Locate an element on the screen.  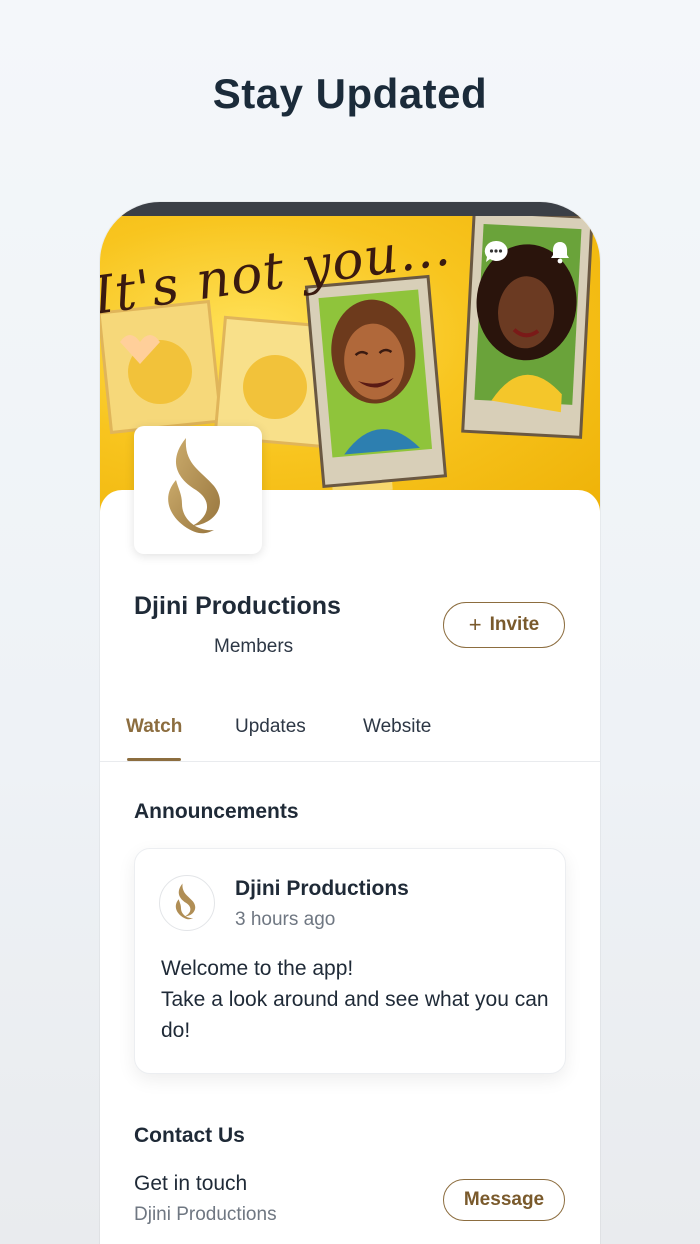
tab-watch: Watch is located at coordinates (154, 727).